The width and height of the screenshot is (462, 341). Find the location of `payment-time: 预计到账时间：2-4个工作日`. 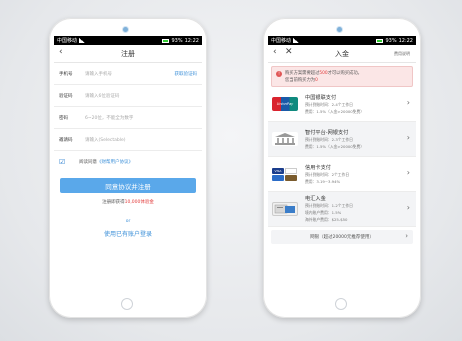

payment-time: 预计到账时间：2-4个工作日 is located at coordinates (329, 104).